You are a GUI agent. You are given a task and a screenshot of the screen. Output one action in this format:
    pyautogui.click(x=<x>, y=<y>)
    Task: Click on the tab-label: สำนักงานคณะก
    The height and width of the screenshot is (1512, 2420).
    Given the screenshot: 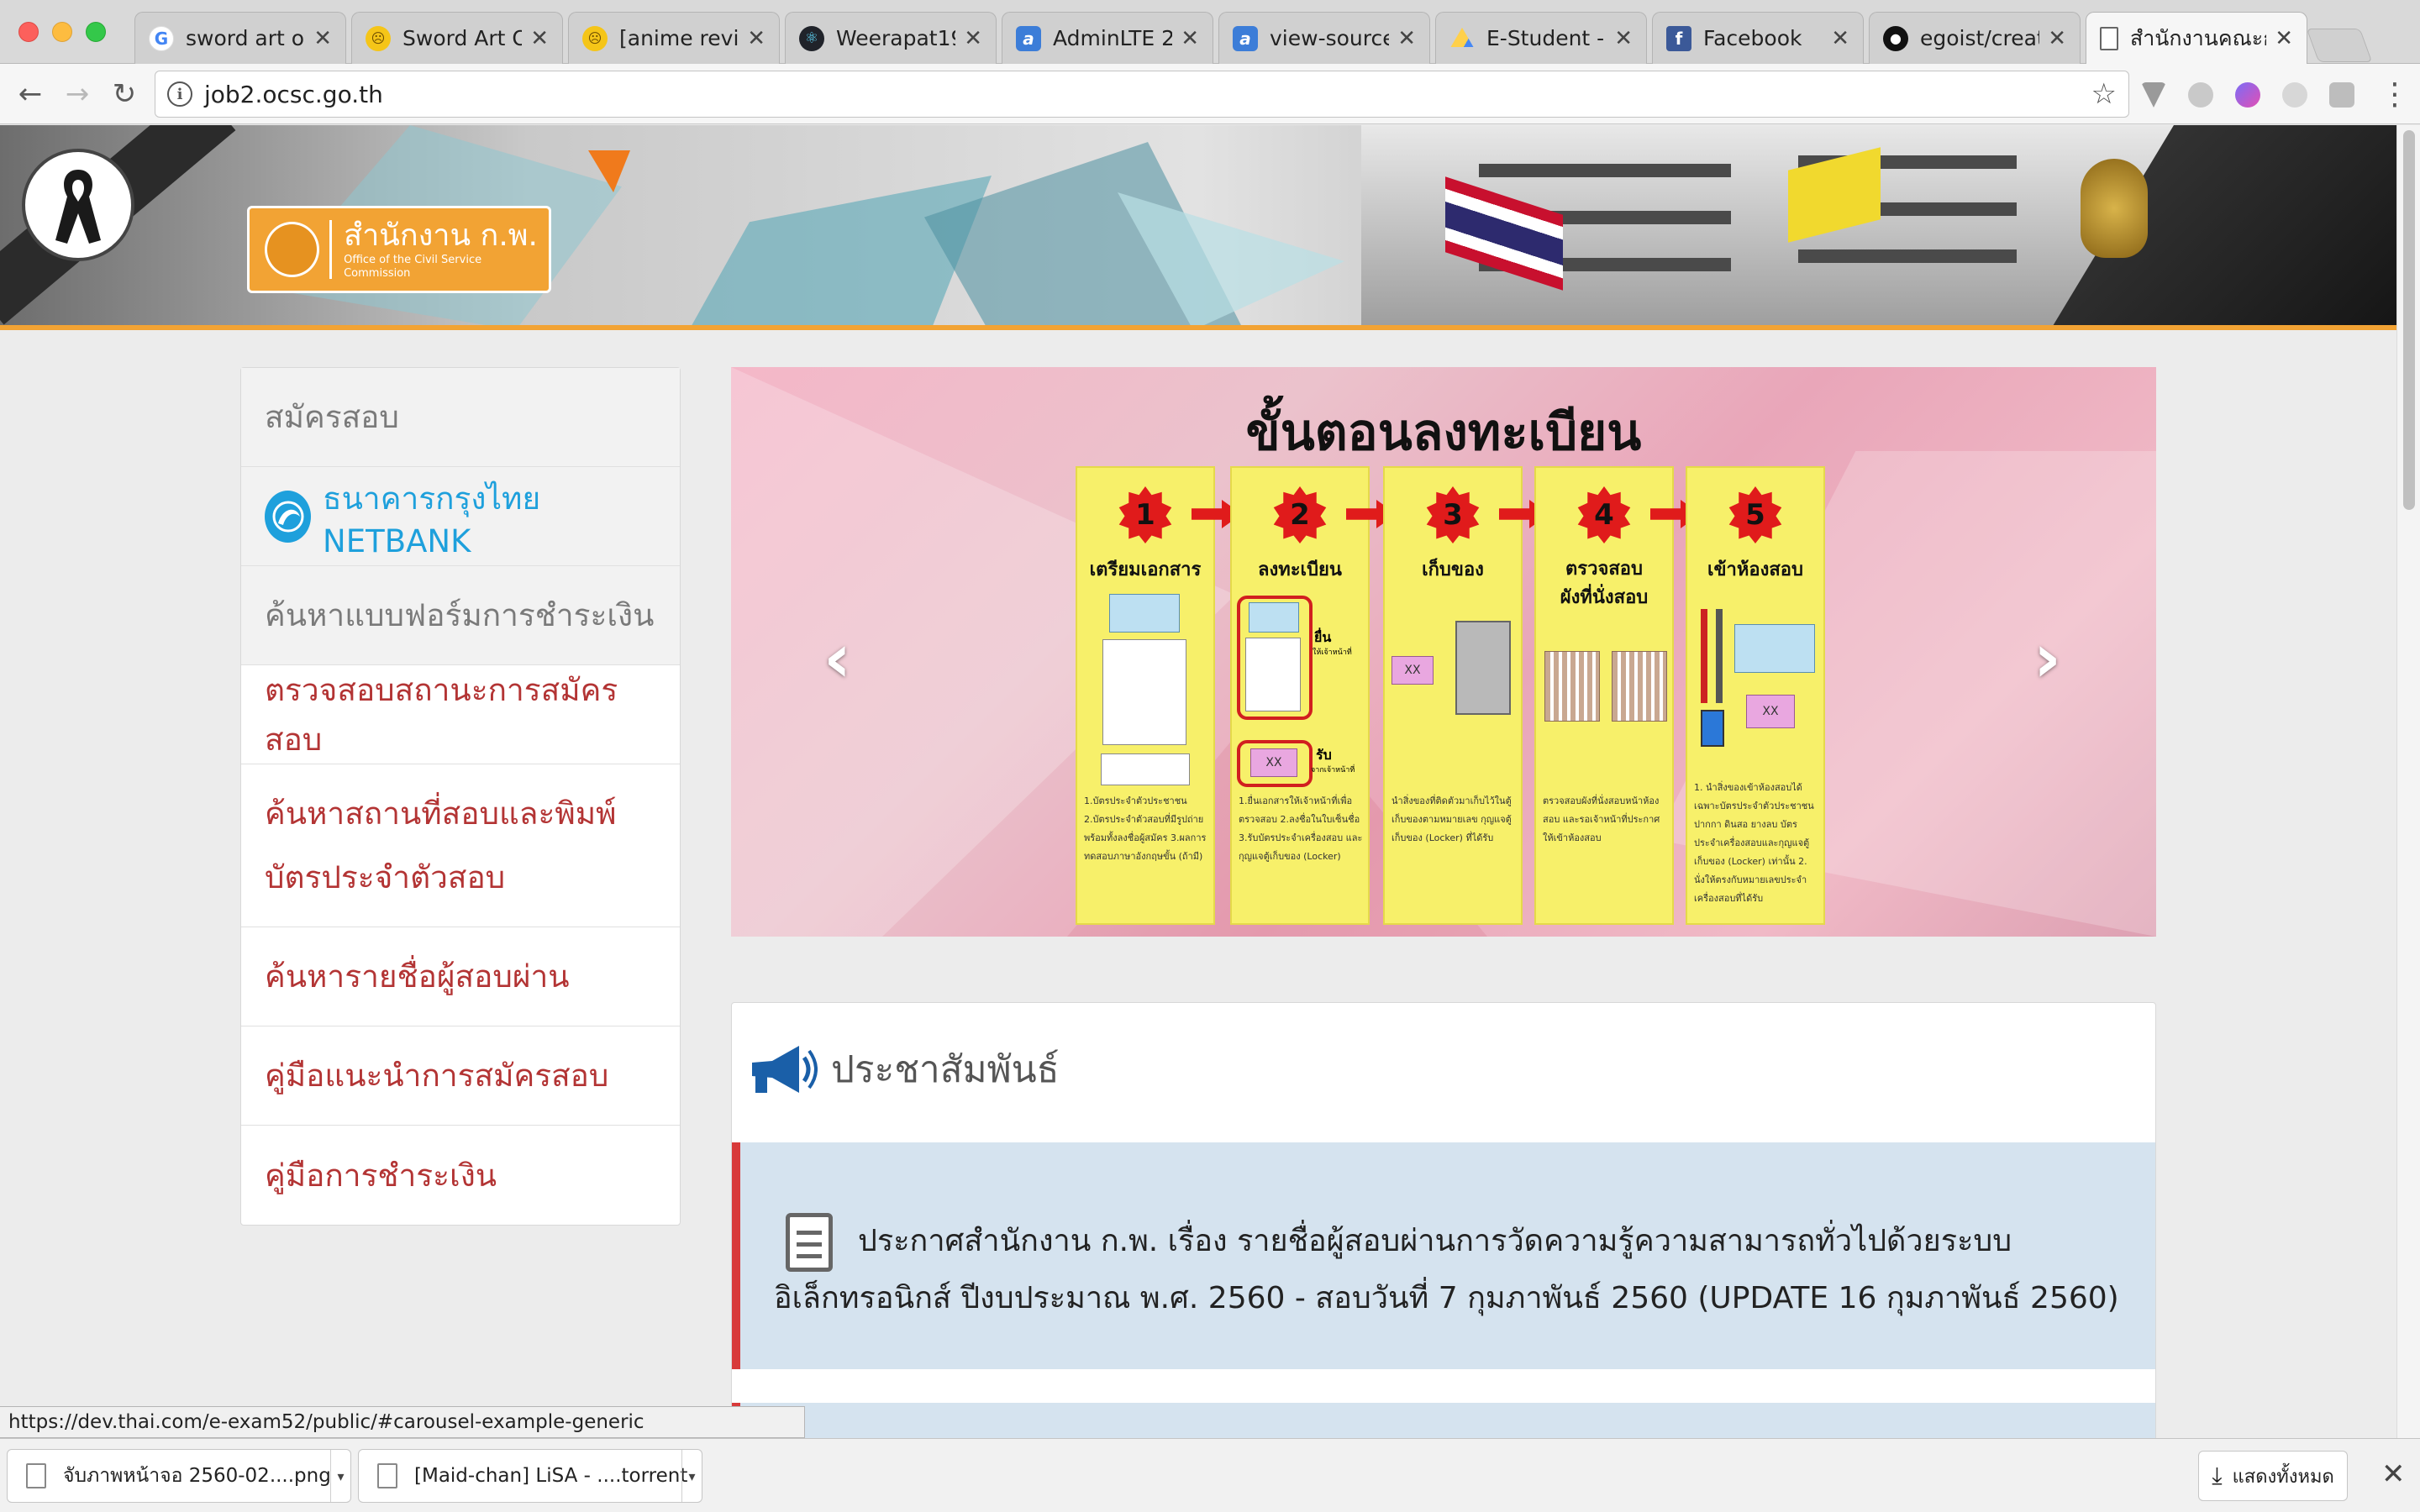 What is the action you would take?
    pyautogui.click(x=2198, y=38)
    